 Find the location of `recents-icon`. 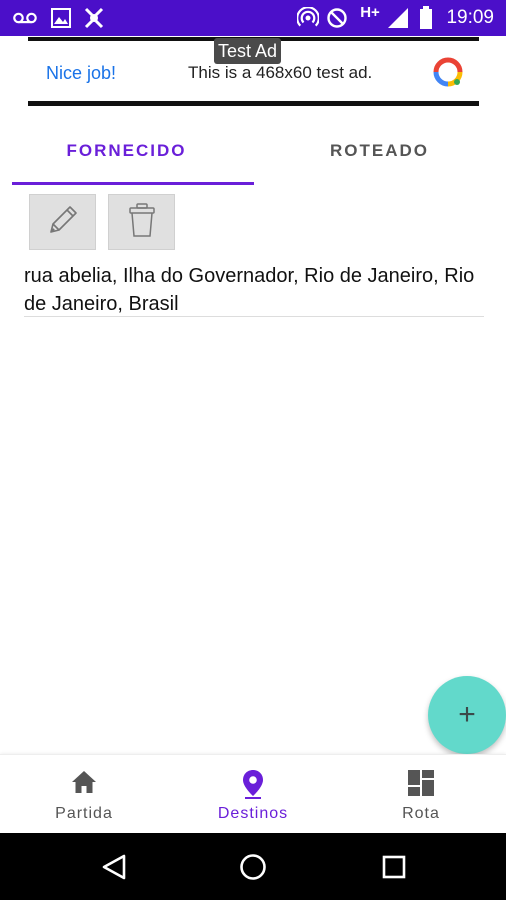

recents-icon is located at coordinates (394, 867).